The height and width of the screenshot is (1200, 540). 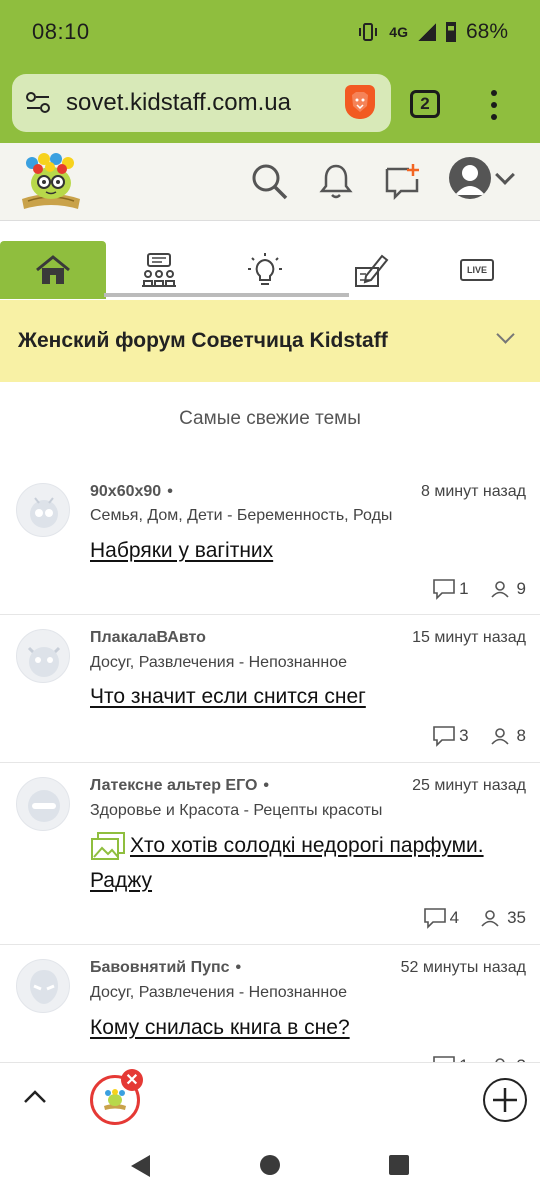 I want to click on comment-count: 3, so click(x=464, y=735).